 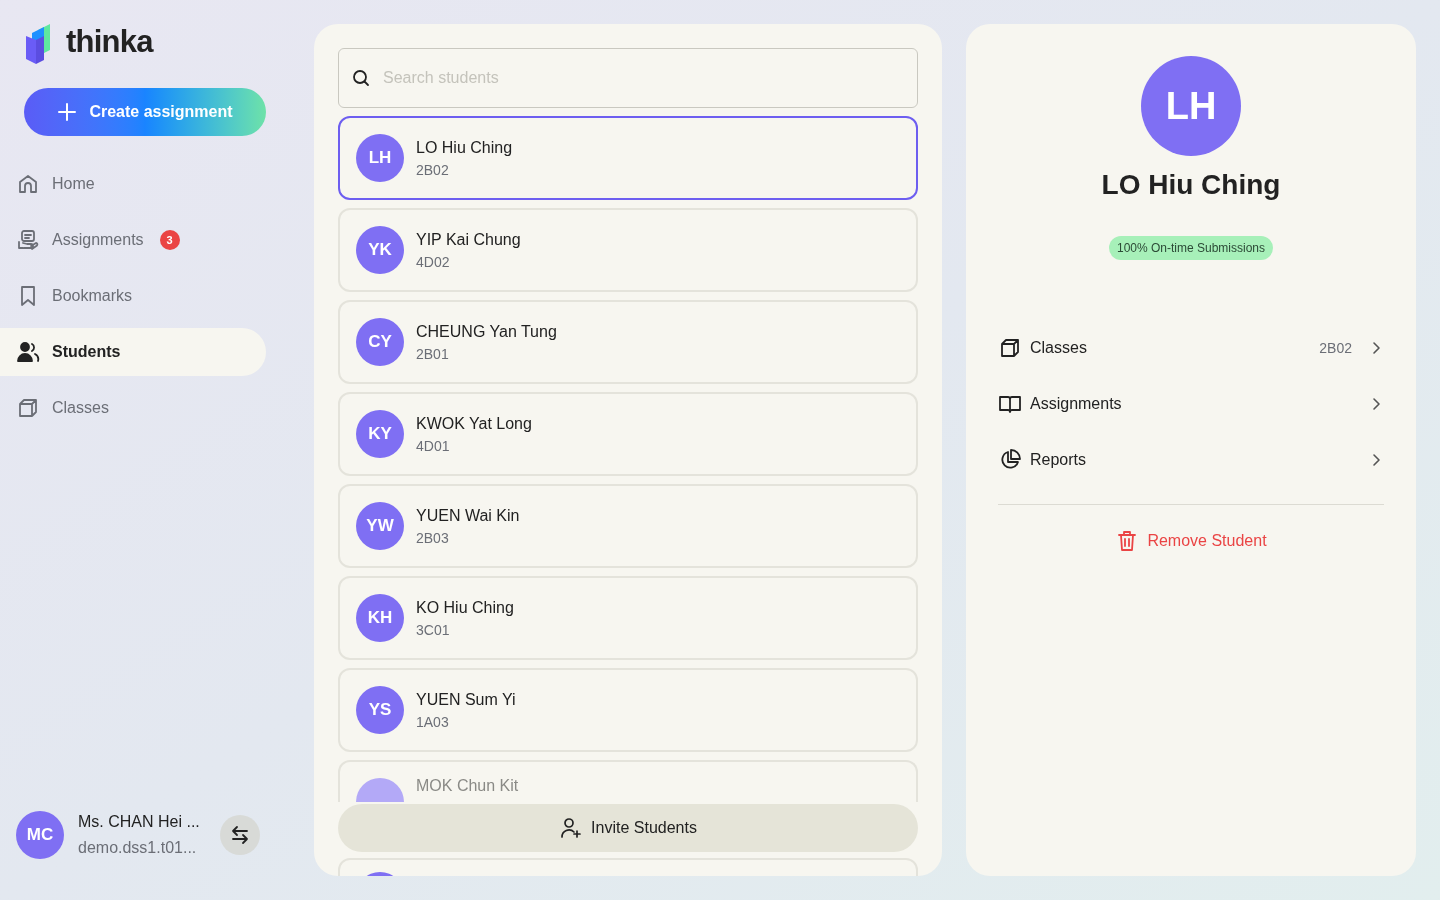 What do you see at coordinates (468, 239) in the screenshot?
I see `student-name: YIP Kai Chung` at bounding box center [468, 239].